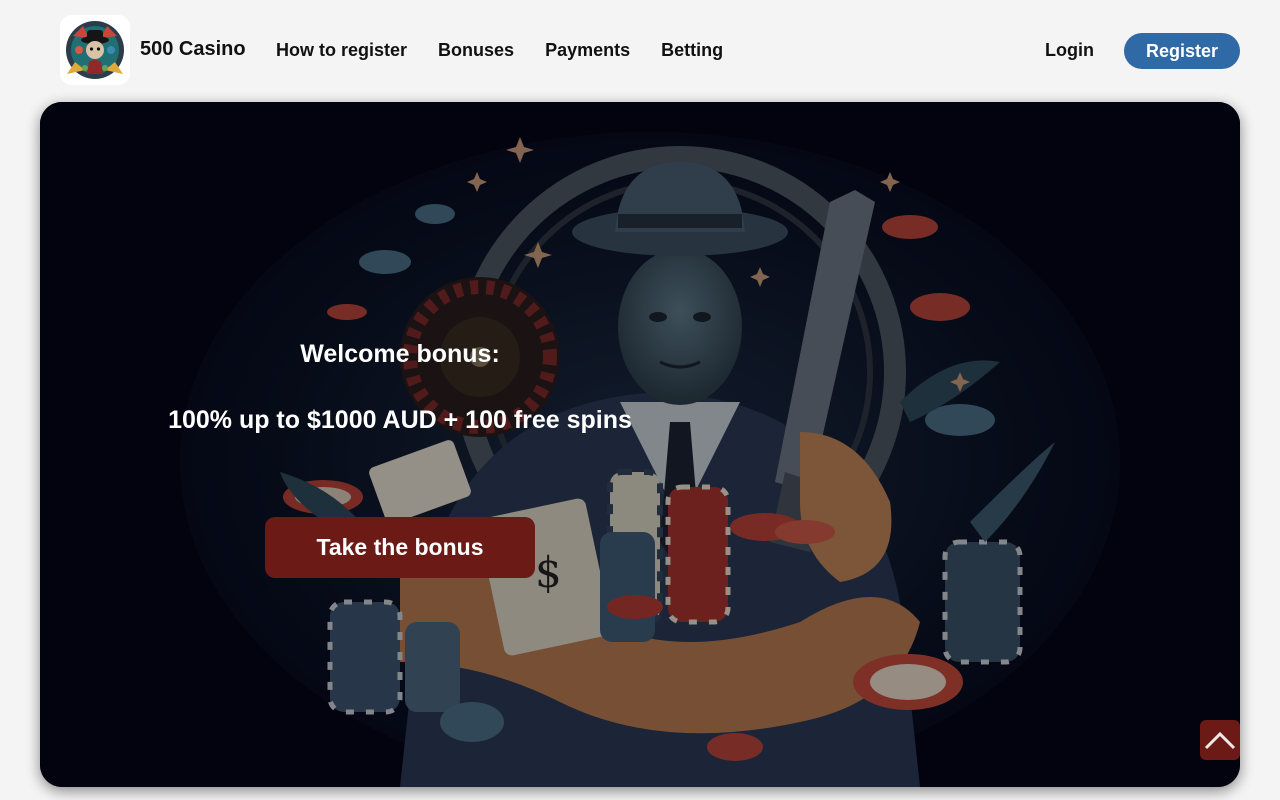  Describe the element at coordinates (1069, 50) in the screenshot. I see `login-link: Login` at that location.